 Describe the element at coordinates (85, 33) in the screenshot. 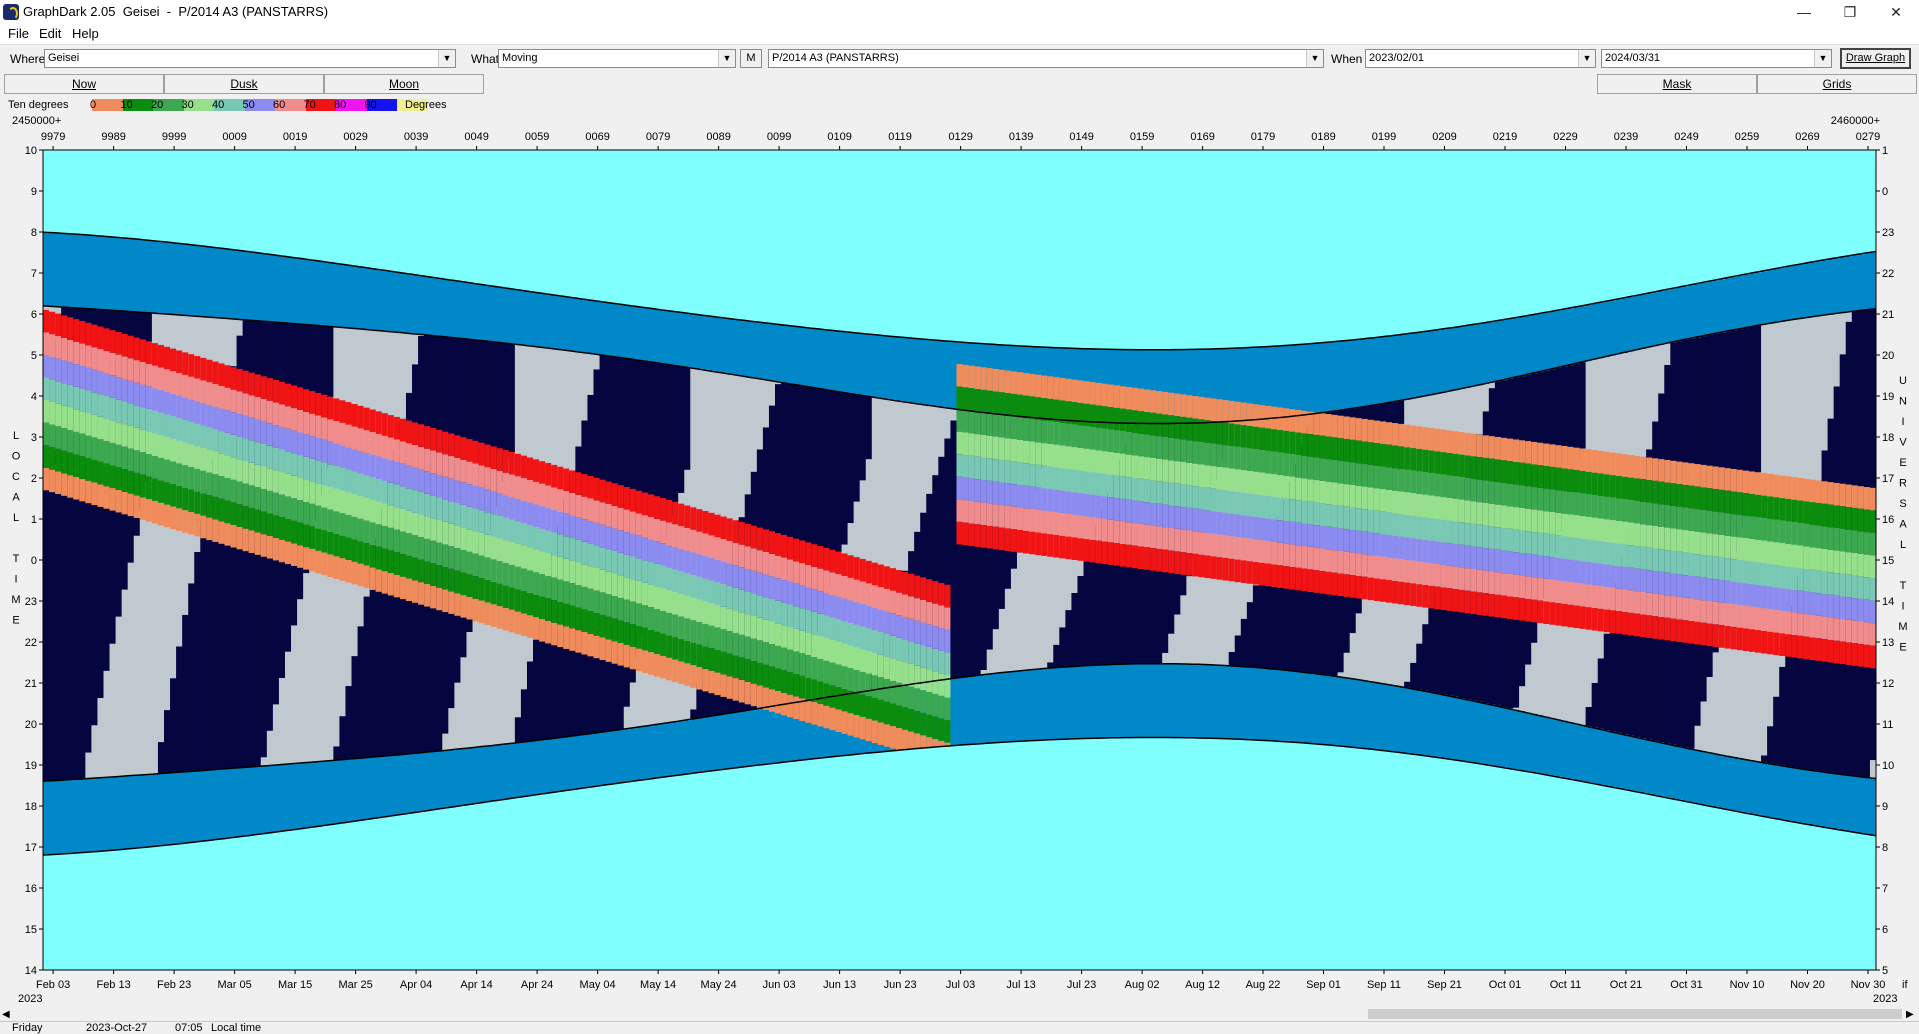

I see `menu-help: Help` at that location.